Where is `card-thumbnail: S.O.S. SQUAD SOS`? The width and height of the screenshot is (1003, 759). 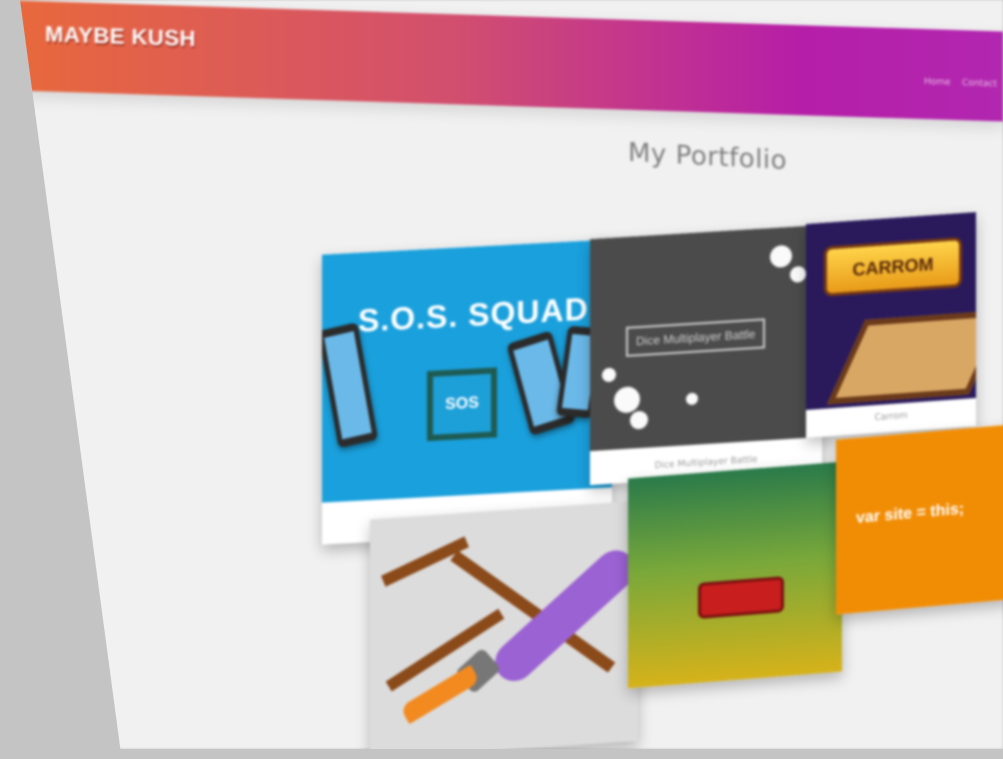
card-thumbnail: S.O.S. SQUAD SOS is located at coordinates (467, 371).